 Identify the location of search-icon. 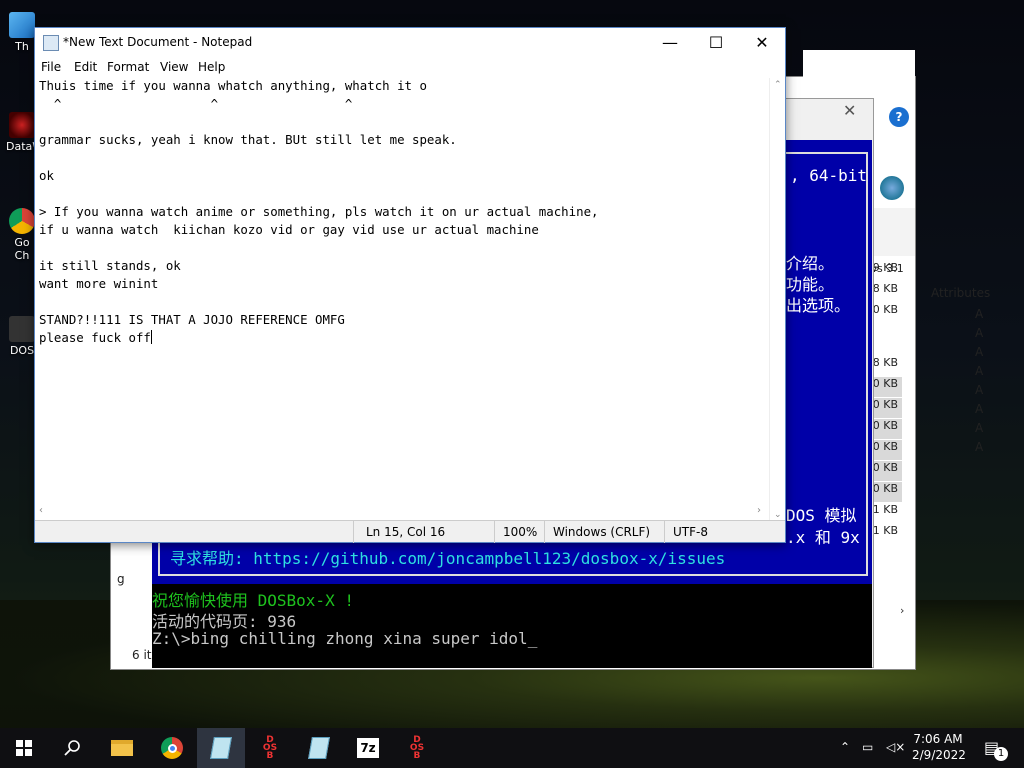
(72, 748).